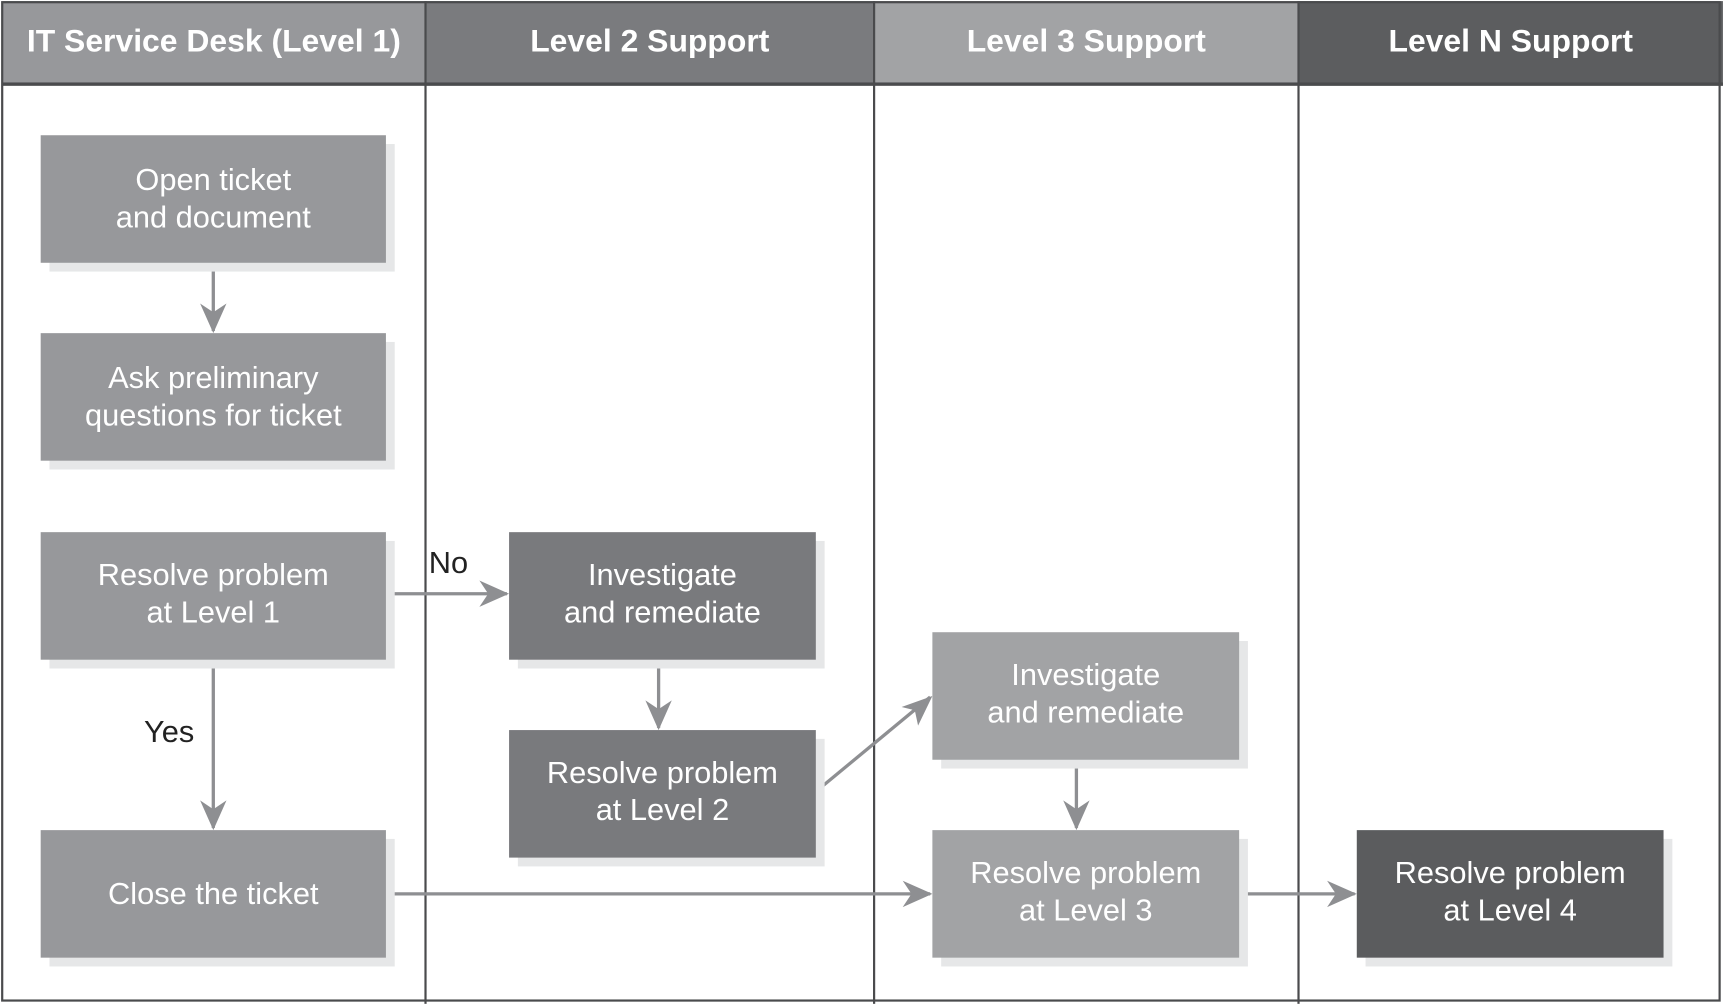 This screenshot has width=1724, height=1005. What do you see at coordinates (213, 596) in the screenshot?
I see `node-resolve-level-1: Resolve problem at Level 1` at bounding box center [213, 596].